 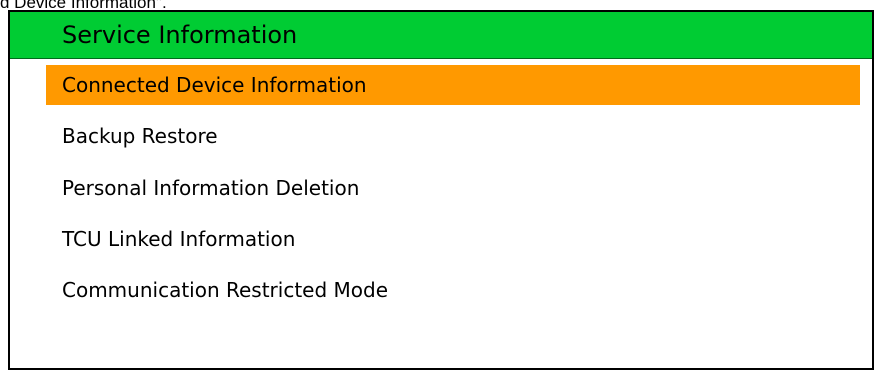 What do you see at coordinates (214, 85) in the screenshot?
I see `menu-item-label: Connected Device Information` at bounding box center [214, 85].